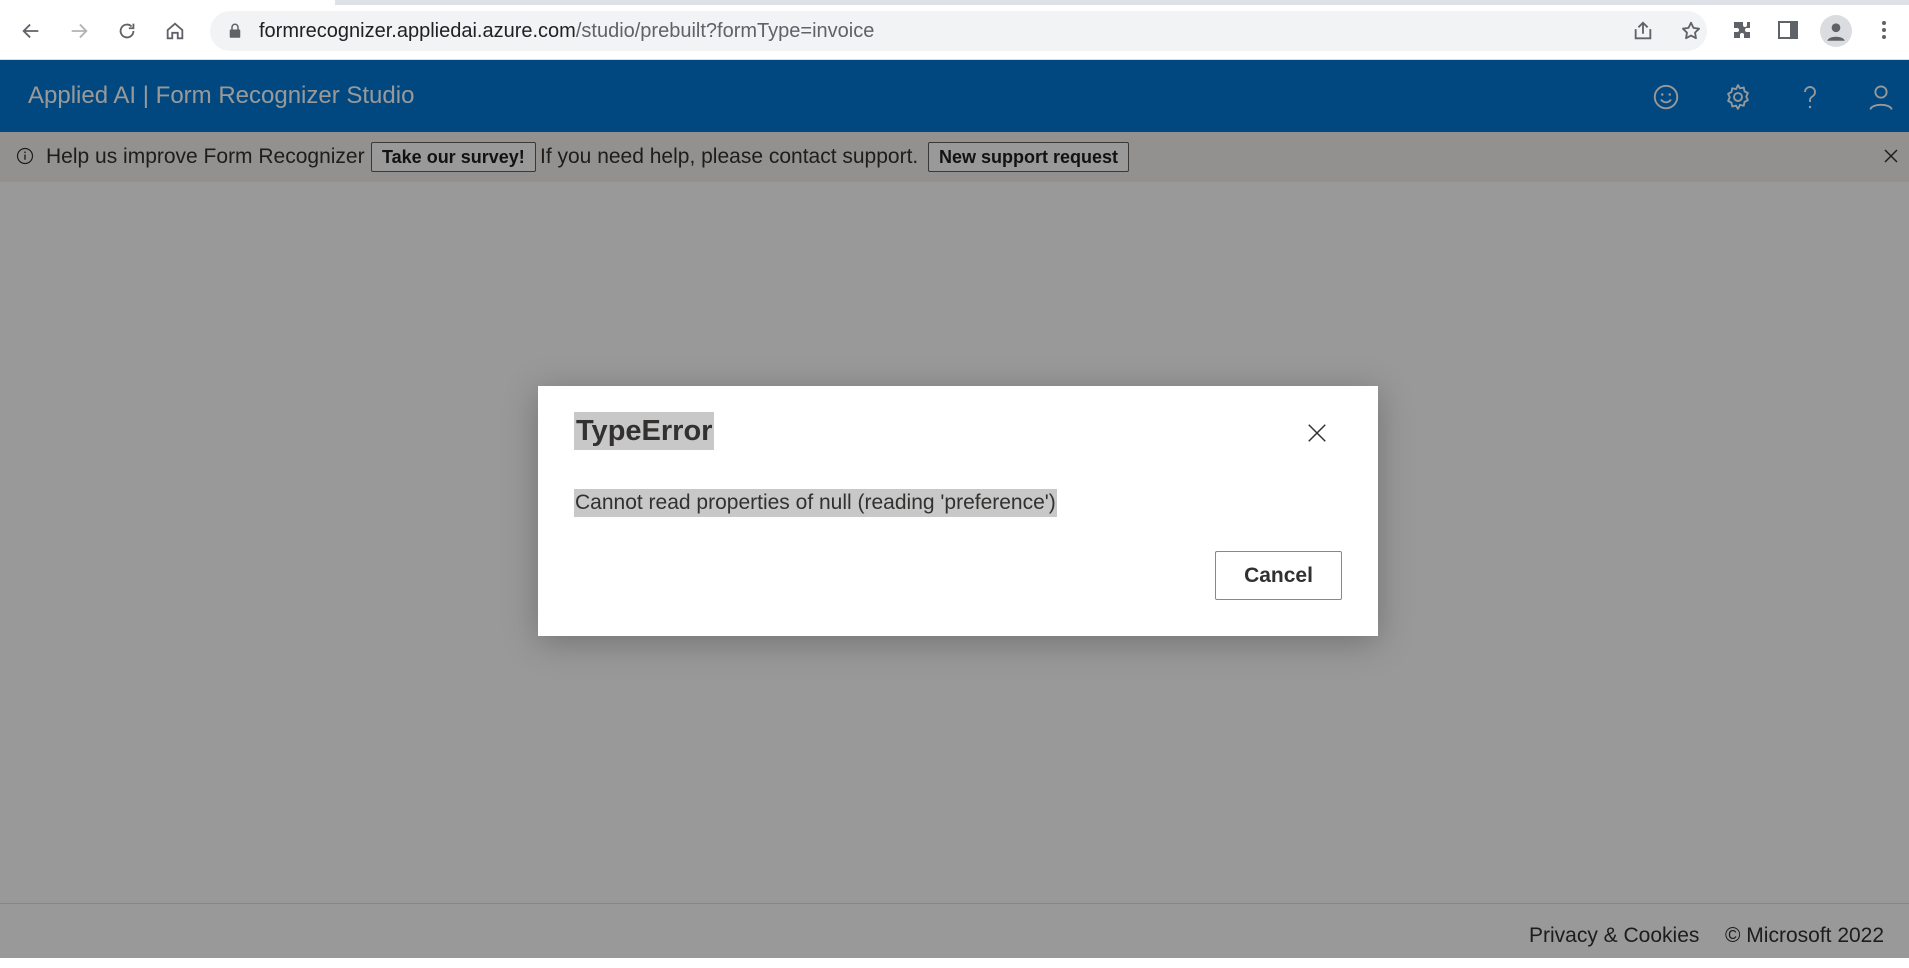 The height and width of the screenshot is (968, 1909). I want to click on dialog-title: TypeError, so click(644, 431).